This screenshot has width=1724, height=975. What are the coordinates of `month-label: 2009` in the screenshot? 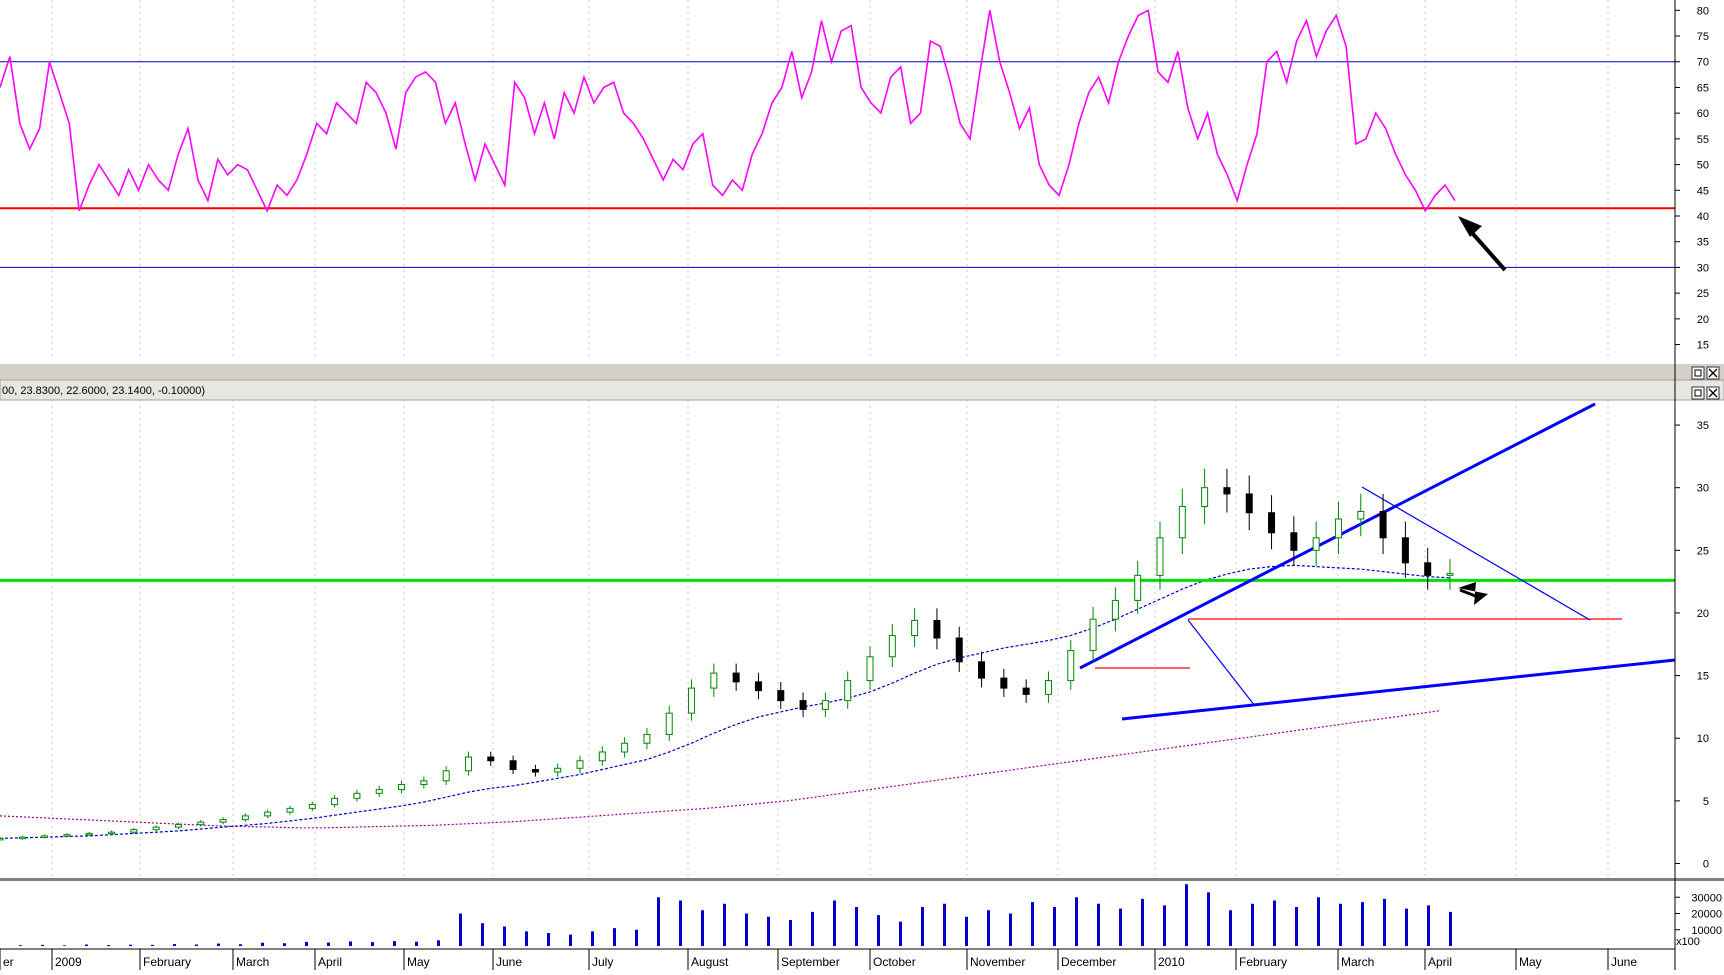 It's located at (68, 962).